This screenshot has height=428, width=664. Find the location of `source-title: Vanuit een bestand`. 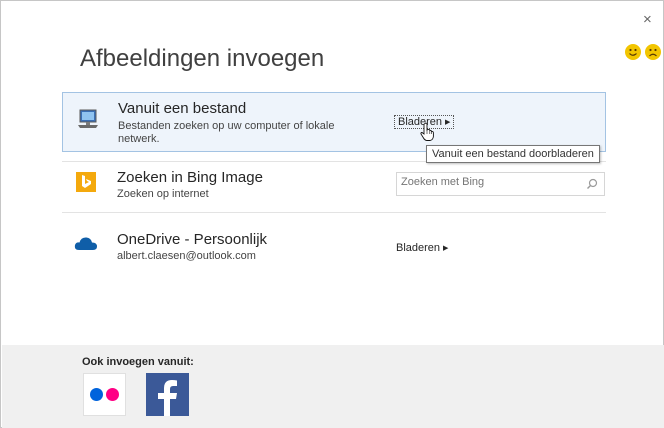

source-title: Vanuit een bestand is located at coordinates (182, 108).